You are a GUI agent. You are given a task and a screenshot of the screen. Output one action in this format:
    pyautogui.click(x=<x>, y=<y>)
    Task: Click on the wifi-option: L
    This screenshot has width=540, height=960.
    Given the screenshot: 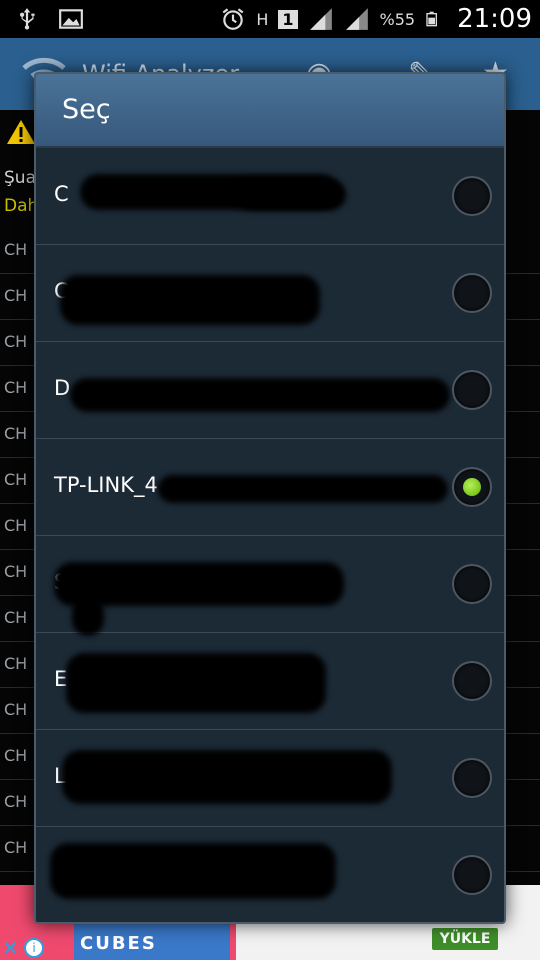 What is the action you would take?
    pyautogui.click(x=270, y=778)
    